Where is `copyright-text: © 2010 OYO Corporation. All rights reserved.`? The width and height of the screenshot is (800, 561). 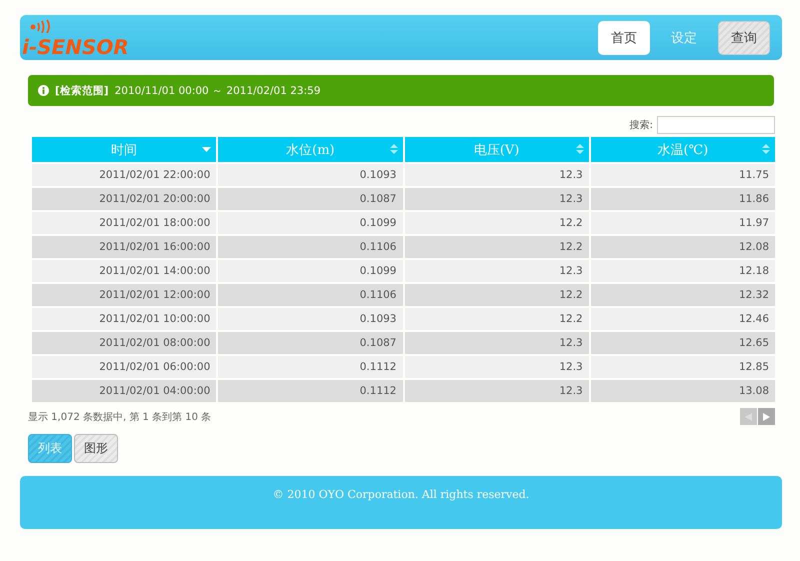 copyright-text: © 2010 OYO Corporation. All rights reserved. is located at coordinates (401, 495).